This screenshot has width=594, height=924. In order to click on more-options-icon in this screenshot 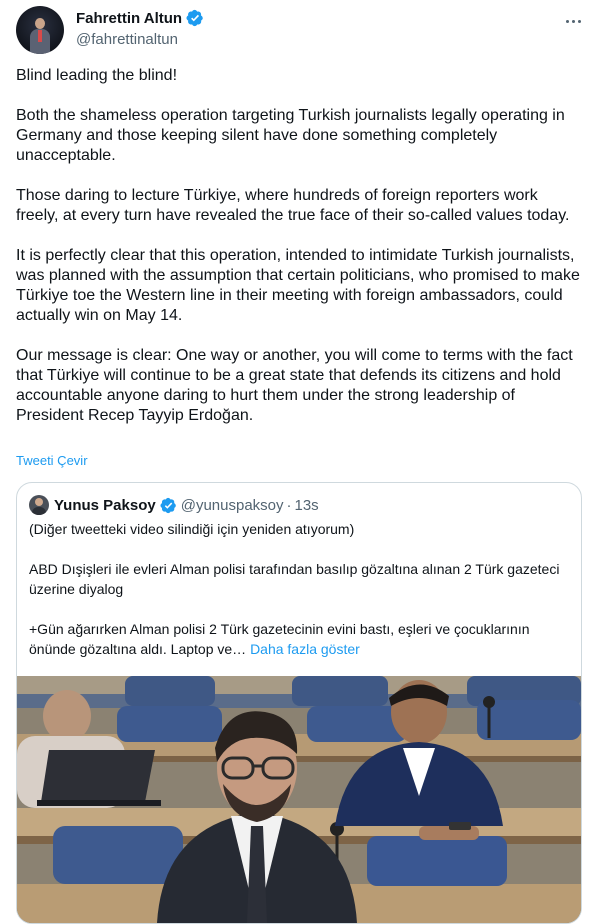, I will do `click(573, 21)`.